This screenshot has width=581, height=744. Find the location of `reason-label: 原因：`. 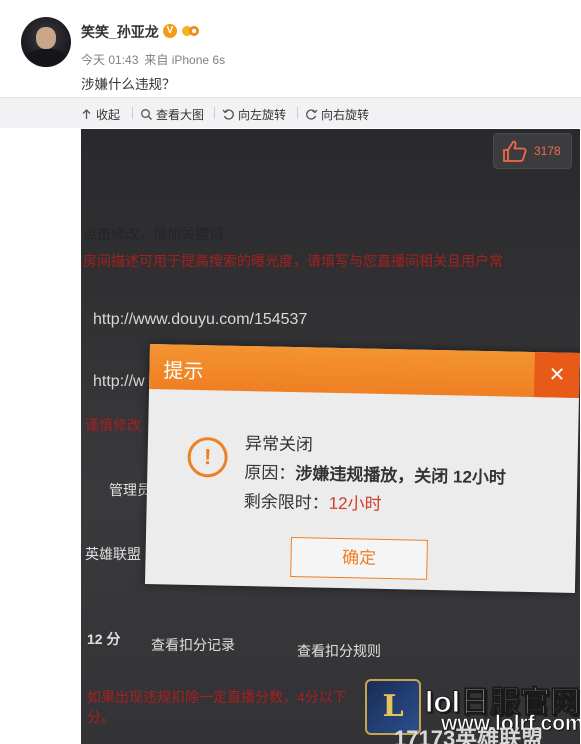

reason-label: 原因： is located at coordinates (270, 473).